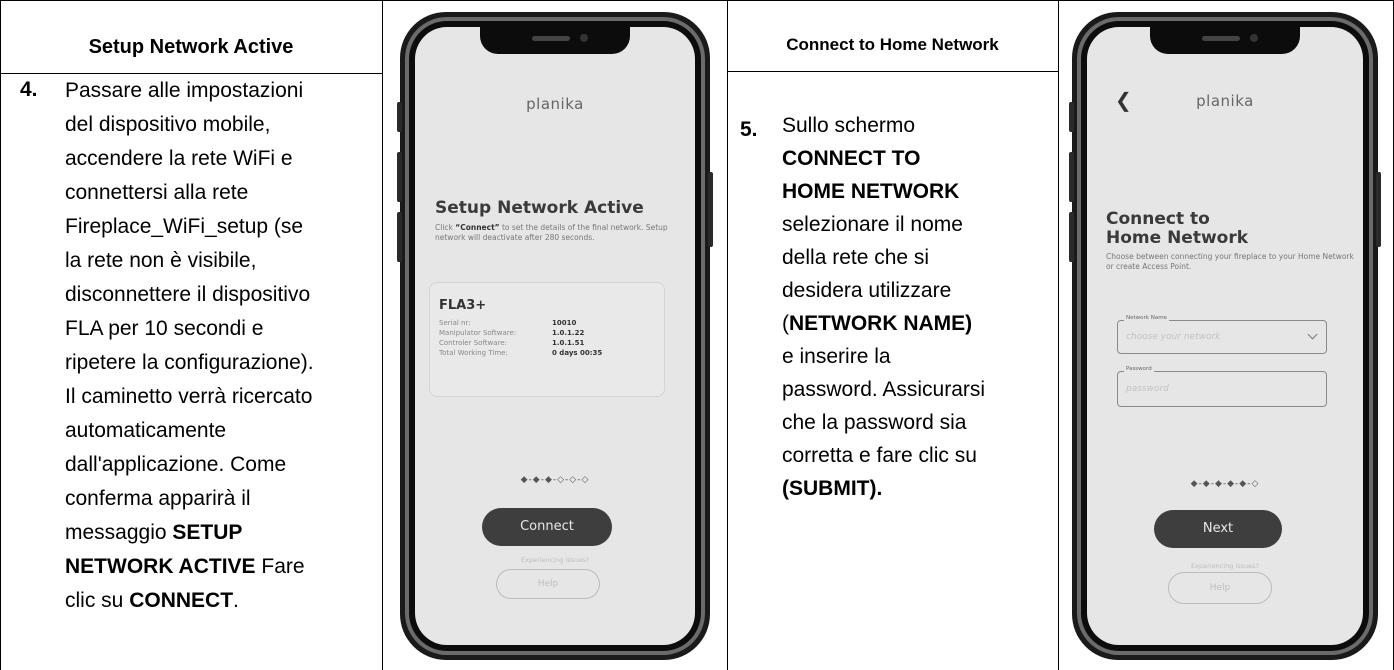 This screenshot has width=1394, height=670. Describe the element at coordinates (1222, 386) in the screenshot. I see `password-input: Password password` at that location.